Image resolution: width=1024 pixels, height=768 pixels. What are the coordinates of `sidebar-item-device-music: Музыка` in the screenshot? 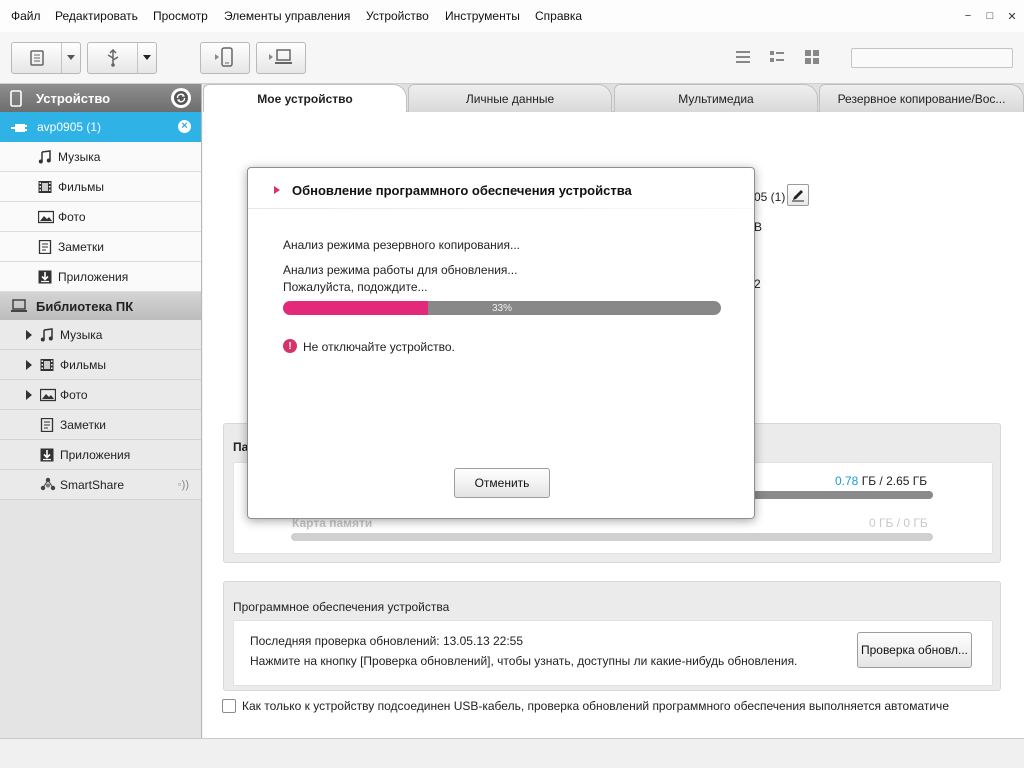 It's located at (100, 157).